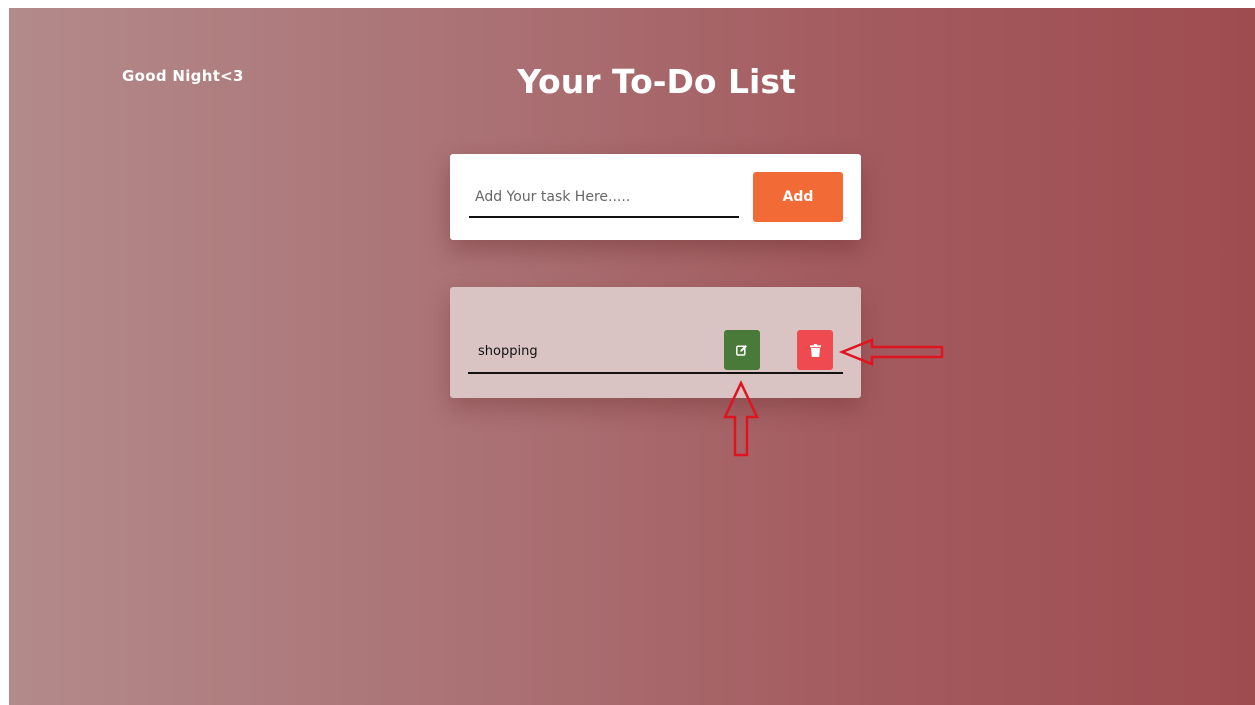  What do you see at coordinates (604, 198) in the screenshot?
I see `task-input` at bounding box center [604, 198].